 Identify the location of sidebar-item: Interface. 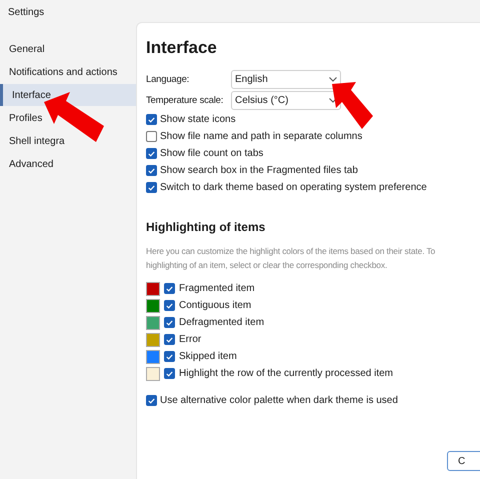
(68, 95).